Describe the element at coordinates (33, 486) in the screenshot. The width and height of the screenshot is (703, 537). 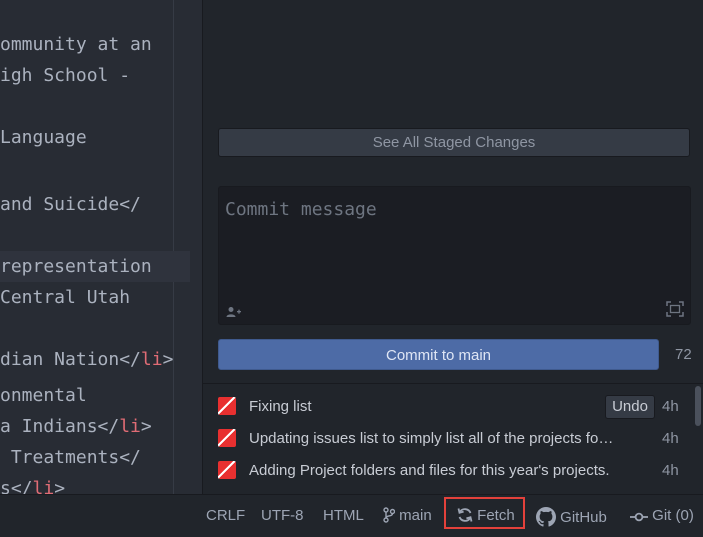
I see `code-line: s</li>` at that location.